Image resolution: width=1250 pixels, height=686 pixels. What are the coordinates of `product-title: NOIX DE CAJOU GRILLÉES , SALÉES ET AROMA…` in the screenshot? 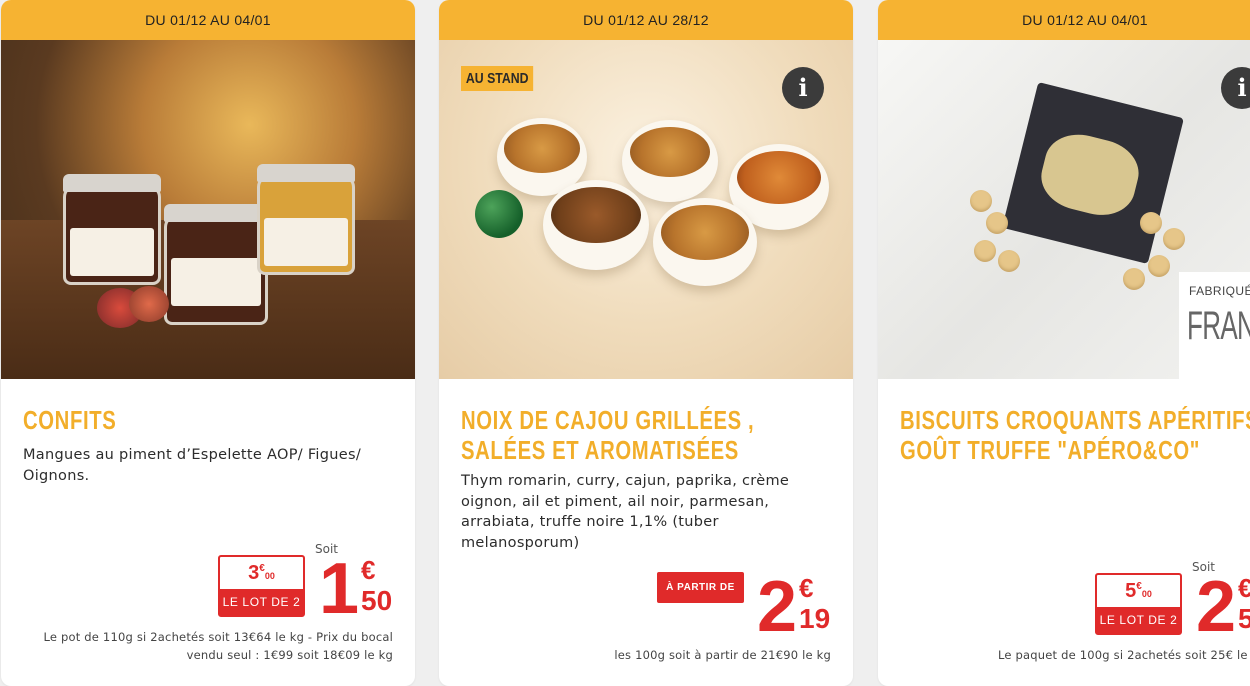 It's located at (608, 435).